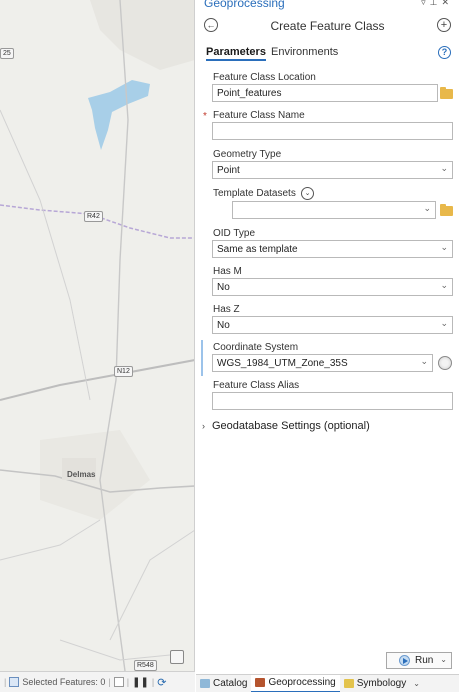  I want to click on road-shield-r548: R548, so click(145, 665).